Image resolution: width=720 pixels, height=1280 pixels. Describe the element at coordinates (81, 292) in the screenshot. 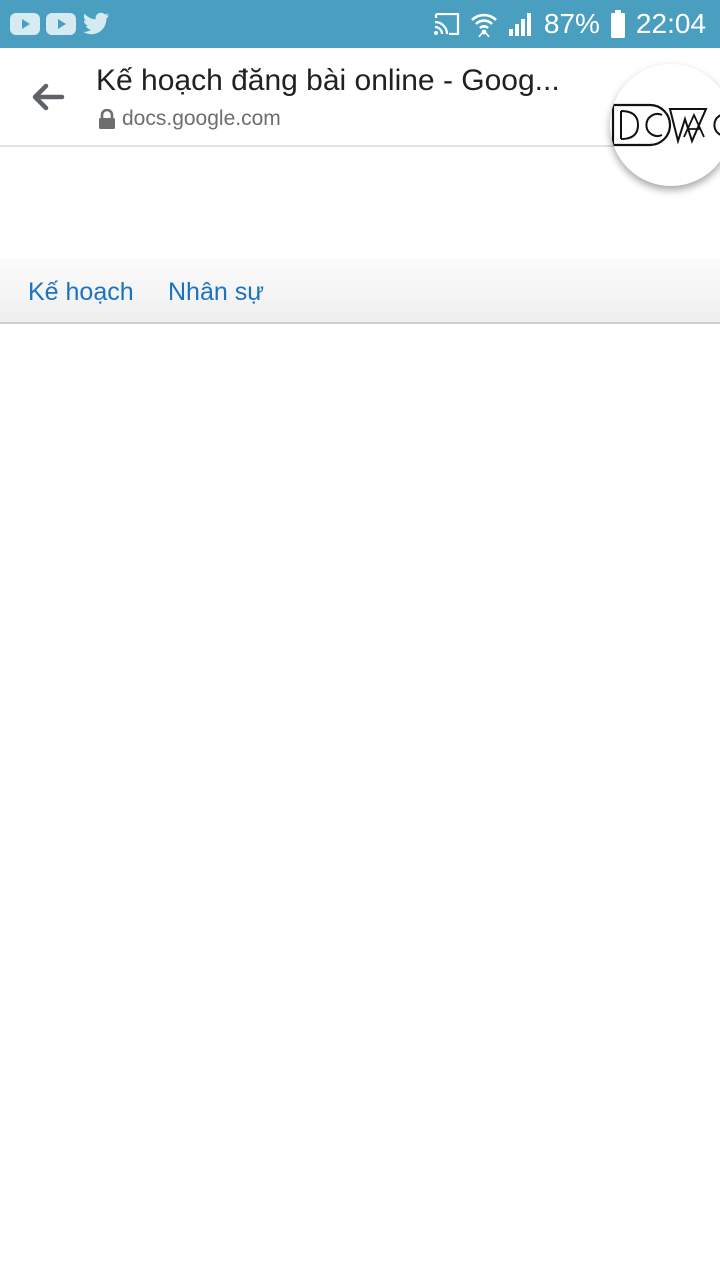

I see `tab-ke-hoach: Kế hoạch` at that location.